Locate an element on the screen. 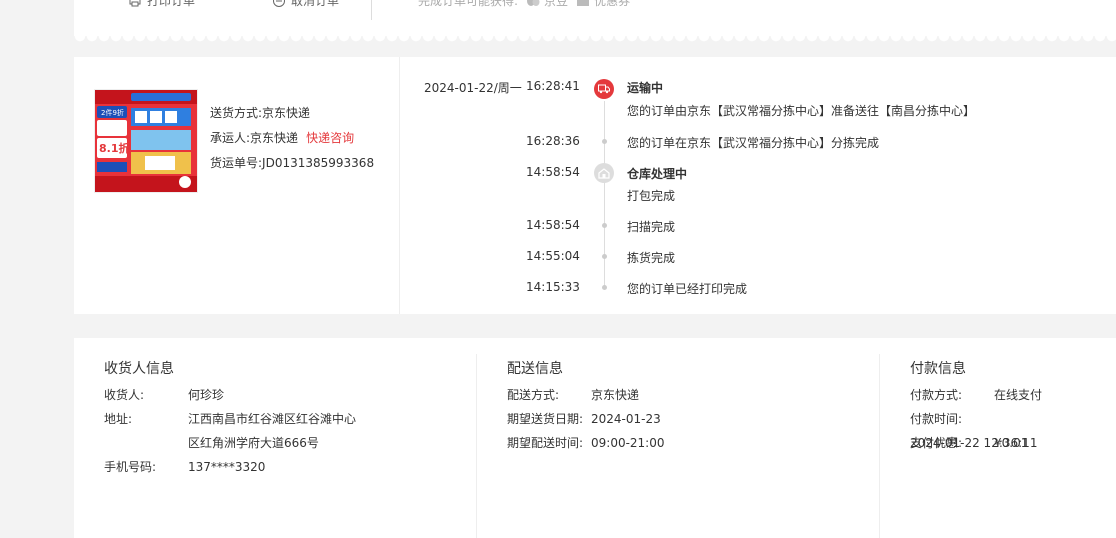  waybill-row: 货运单号:JD0131385993368 is located at coordinates (292, 163).